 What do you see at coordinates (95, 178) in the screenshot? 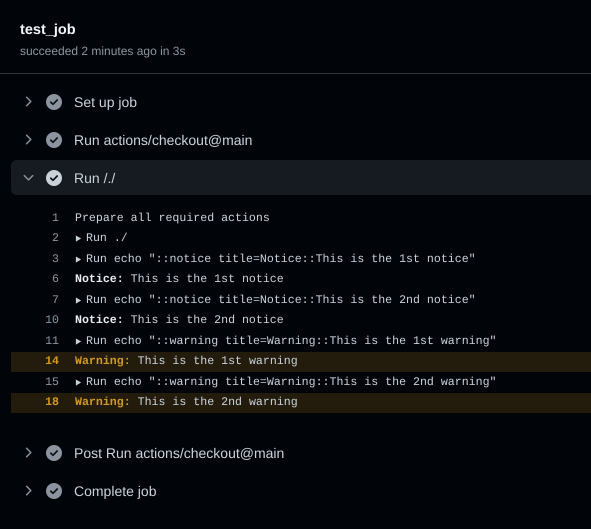
I see `step-name: Run /./` at bounding box center [95, 178].